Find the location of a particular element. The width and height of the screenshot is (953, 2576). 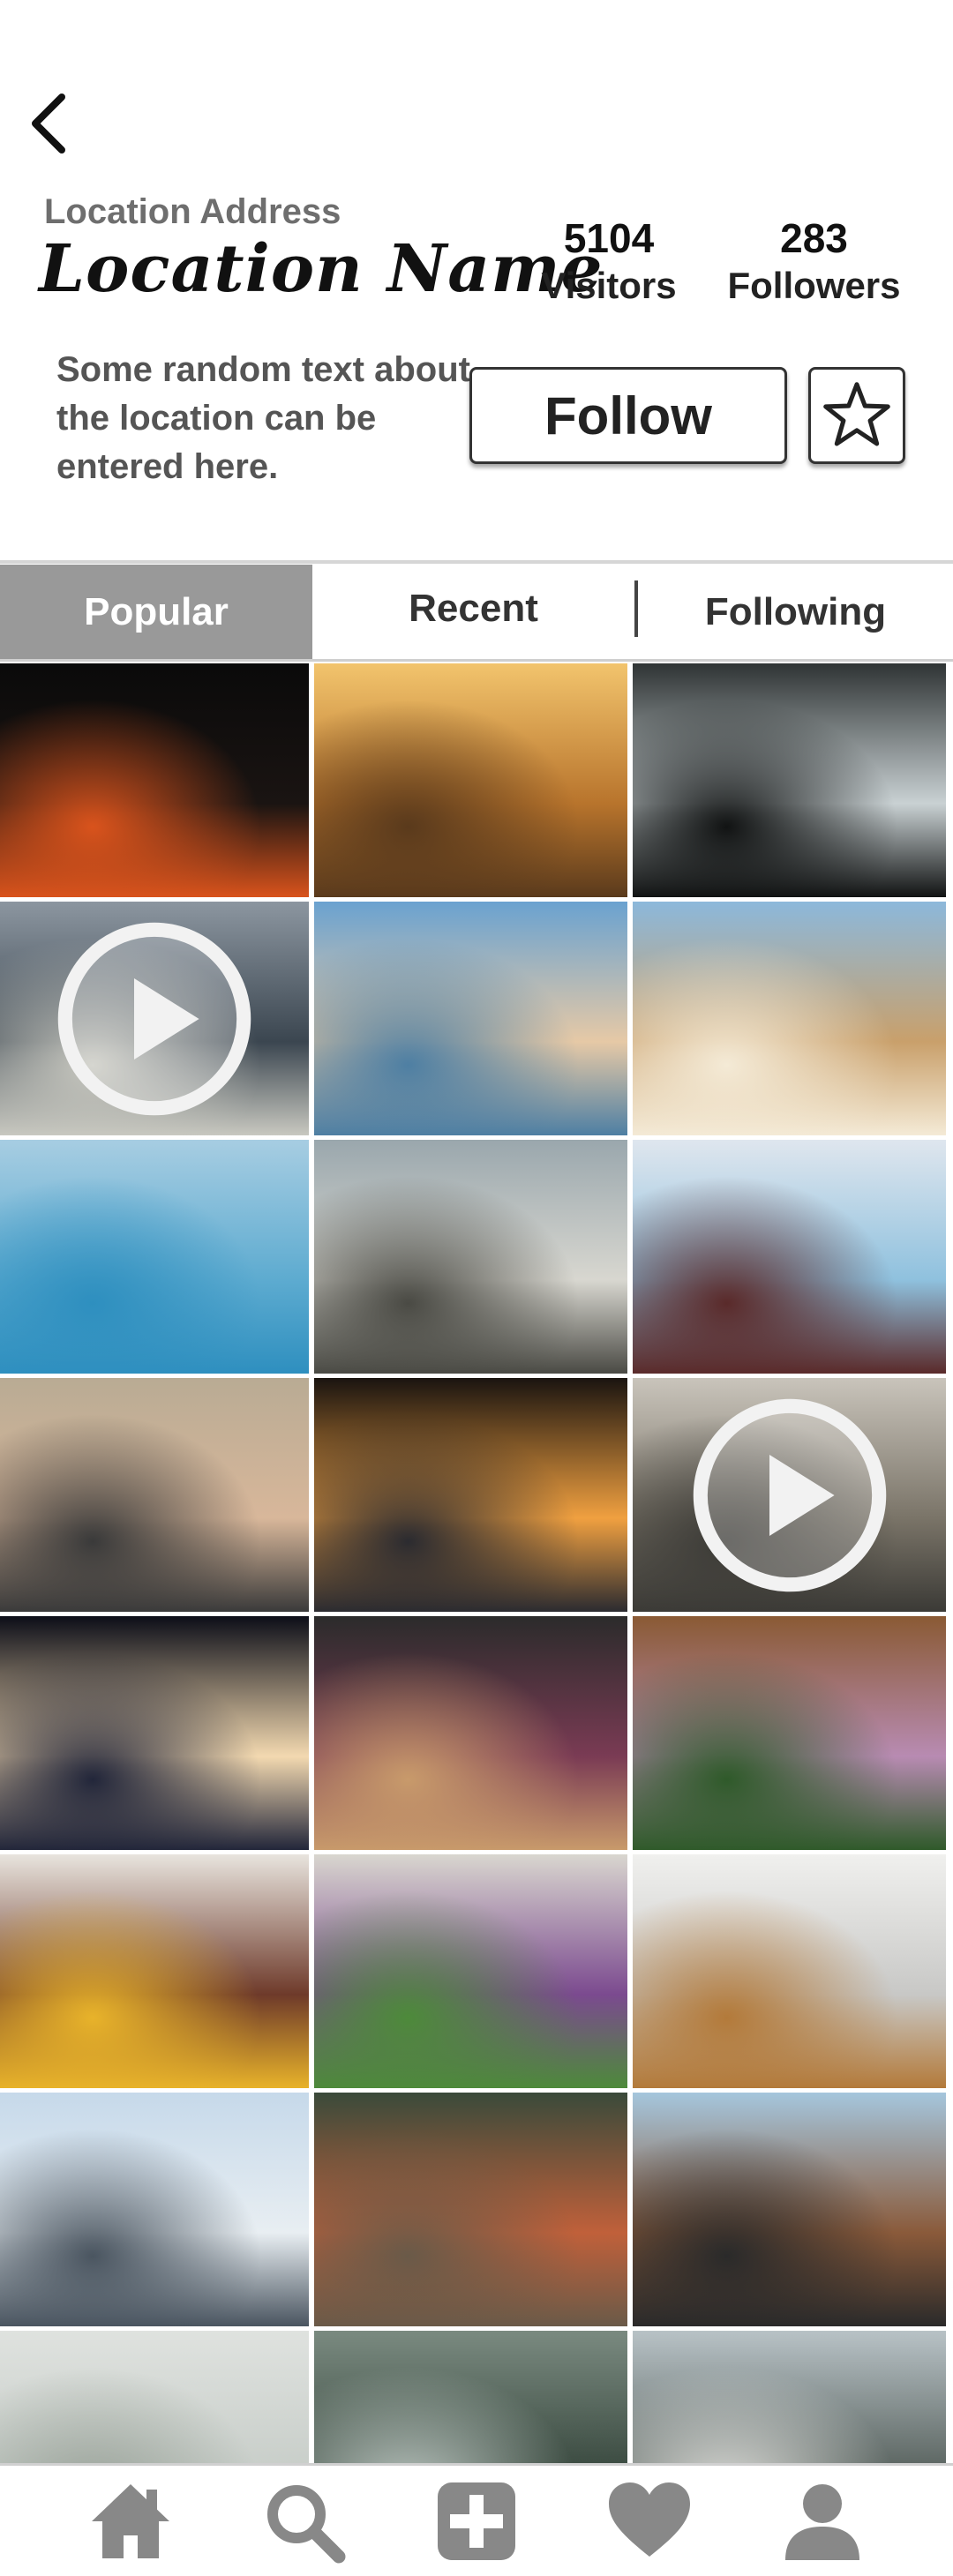

visitors-stat: 5104 Visitors is located at coordinates (608, 261).